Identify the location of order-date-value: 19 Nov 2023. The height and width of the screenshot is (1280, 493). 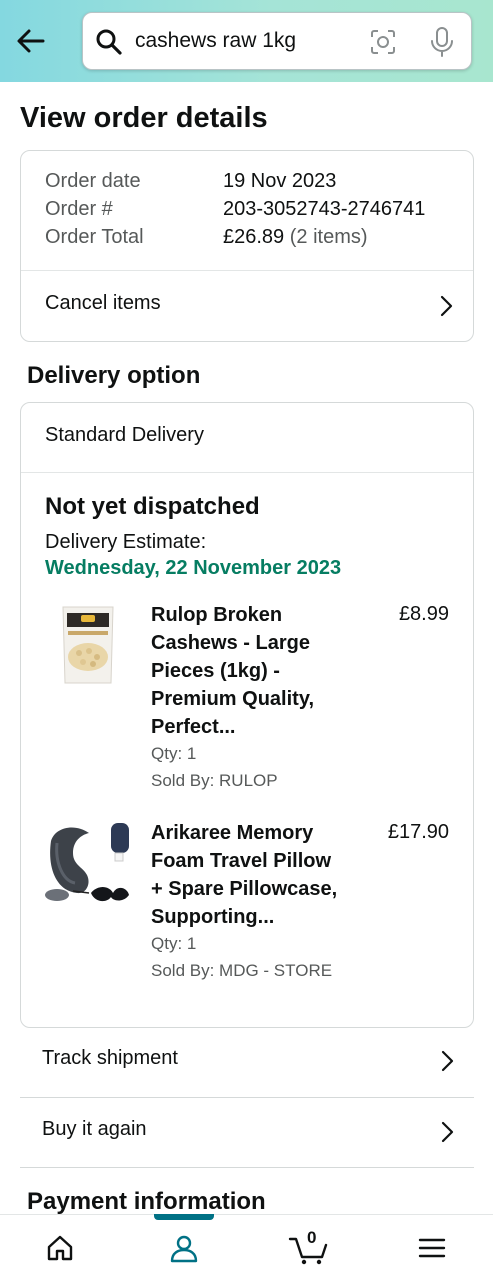
(280, 181).